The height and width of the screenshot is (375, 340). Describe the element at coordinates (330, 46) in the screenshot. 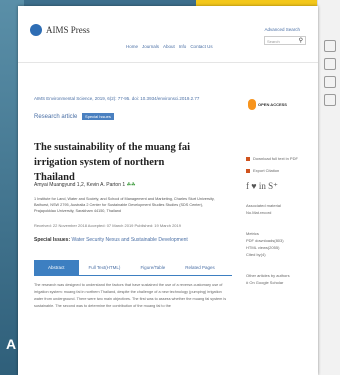

I see `reader-icon` at that location.